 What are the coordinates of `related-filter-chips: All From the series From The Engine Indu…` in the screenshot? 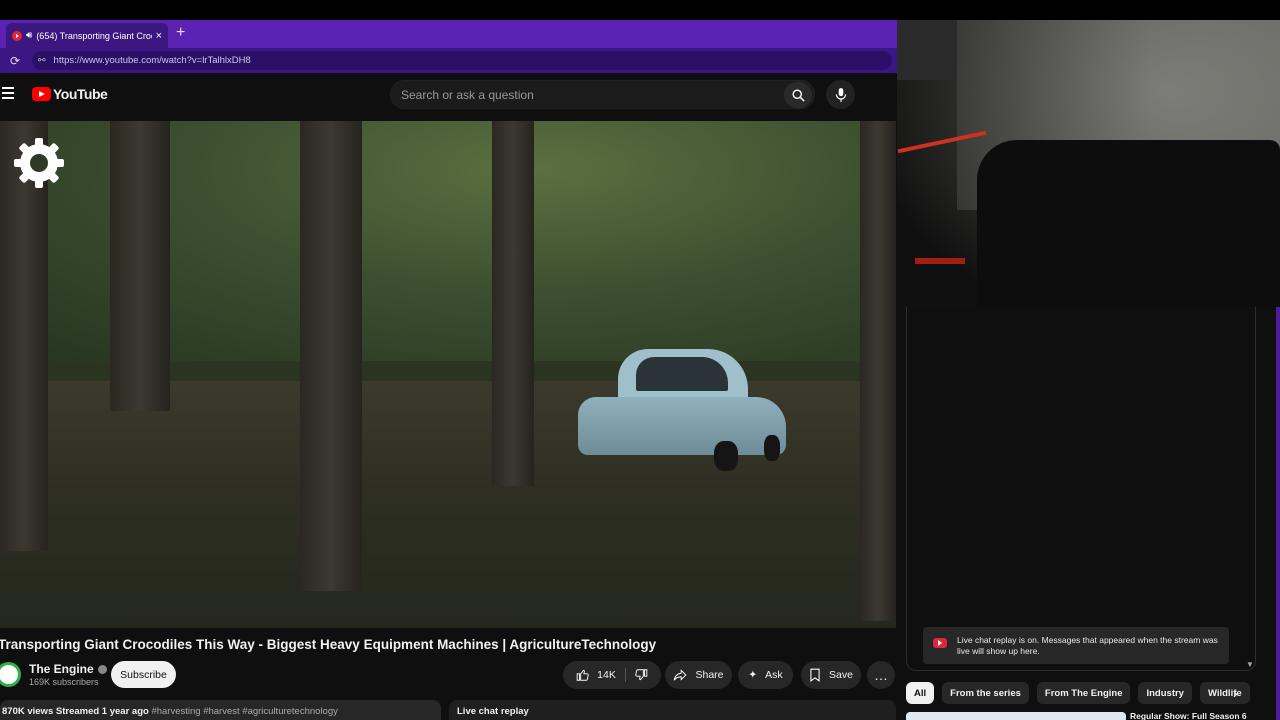 It's located at (1078, 693).